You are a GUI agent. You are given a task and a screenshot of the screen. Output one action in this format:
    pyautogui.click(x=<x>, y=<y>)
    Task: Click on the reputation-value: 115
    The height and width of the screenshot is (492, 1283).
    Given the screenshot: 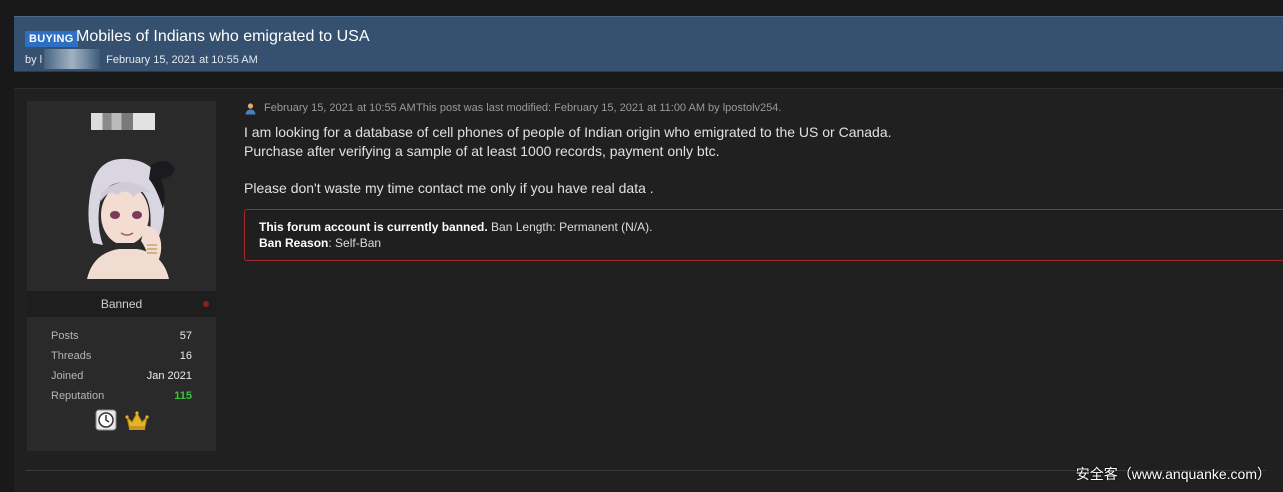 What is the action you would take?
    pyautogui.click(x=183, y=396)
    